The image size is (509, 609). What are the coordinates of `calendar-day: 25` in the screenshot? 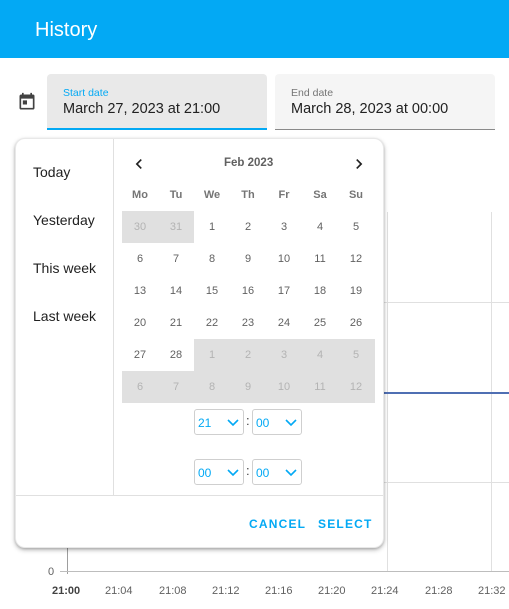 It's located at (320, 323).